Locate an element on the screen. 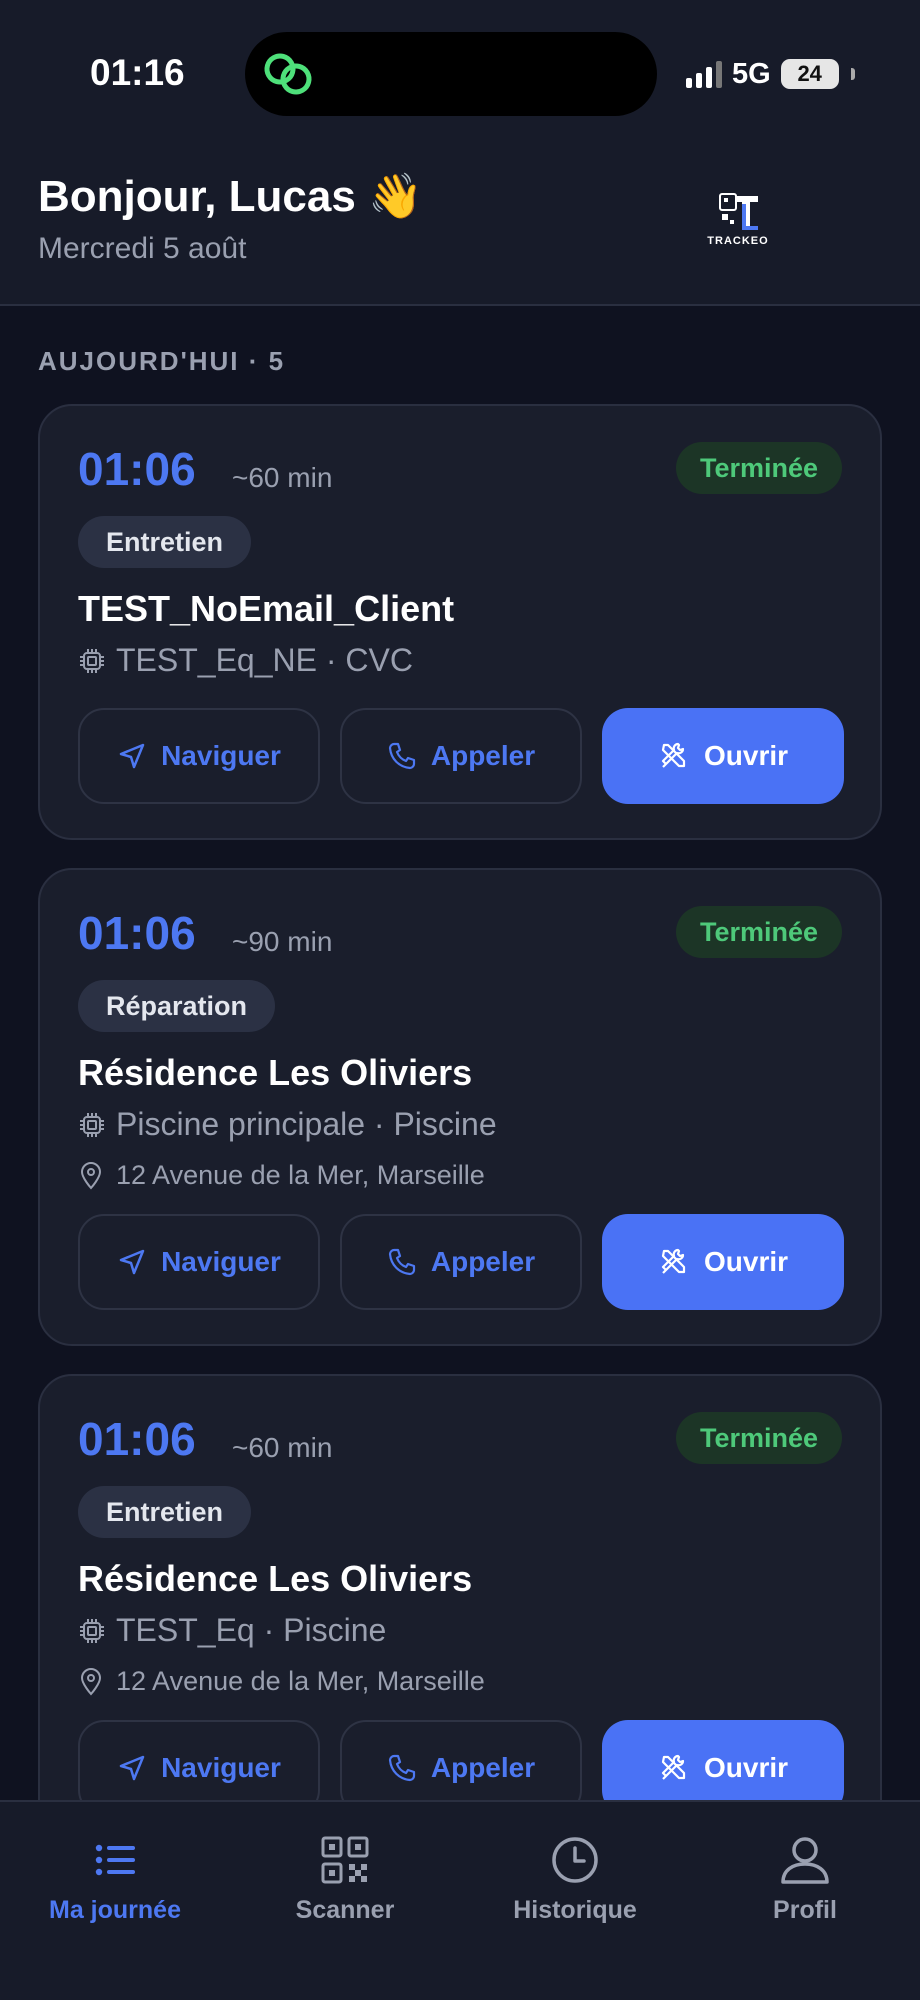 This screenshot has width=920, height=2000. equipment-row: TEST_Eq · Piscine is located at coordinates (232, 1630).